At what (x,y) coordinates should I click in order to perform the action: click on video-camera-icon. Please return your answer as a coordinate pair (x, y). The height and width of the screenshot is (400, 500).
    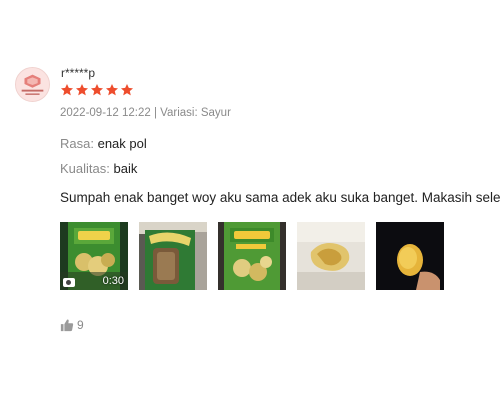
    Looking at the image, I should click on (69, 282).